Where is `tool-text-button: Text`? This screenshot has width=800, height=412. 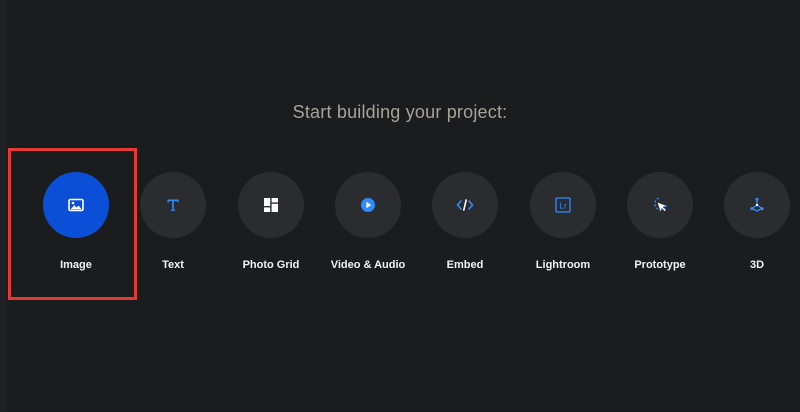 tool-text-button: Text is located at coordinates (173, 227).